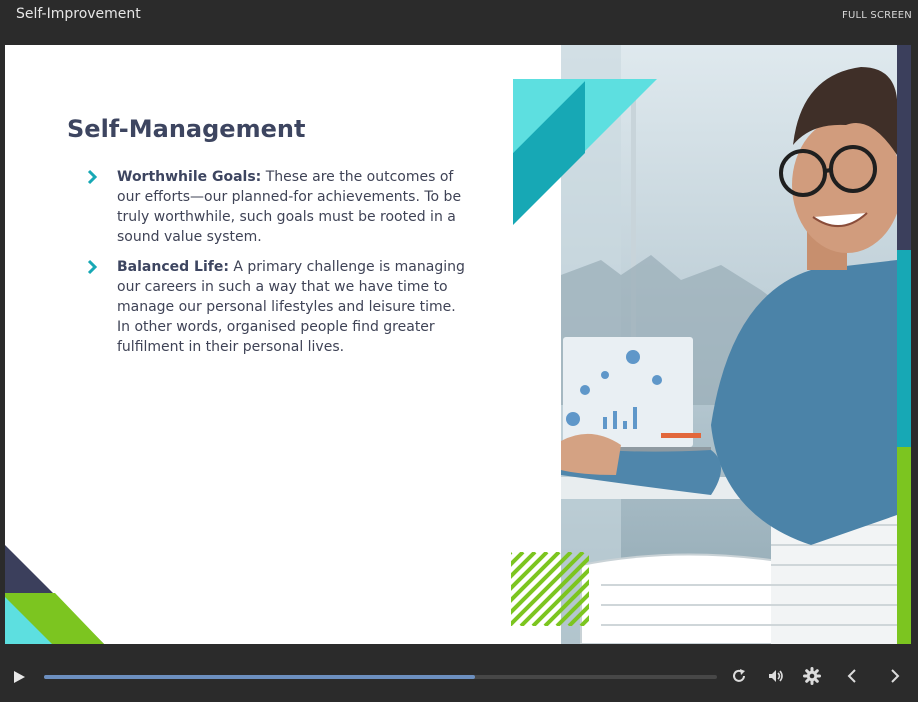 The height and width of the screenshot is (702, 918). What do you see at coordinates (459, 22) in the screenshot?
I see `top-bar: Self-Improvement FULL SCREEN` at bounding box center [459, 22].